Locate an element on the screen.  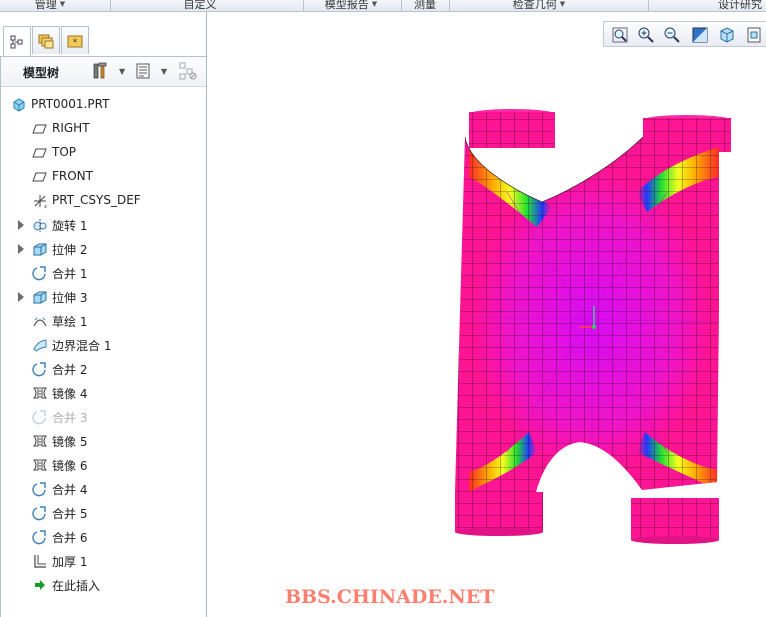
tree-item: TOP is located at coordinates (103, 153).